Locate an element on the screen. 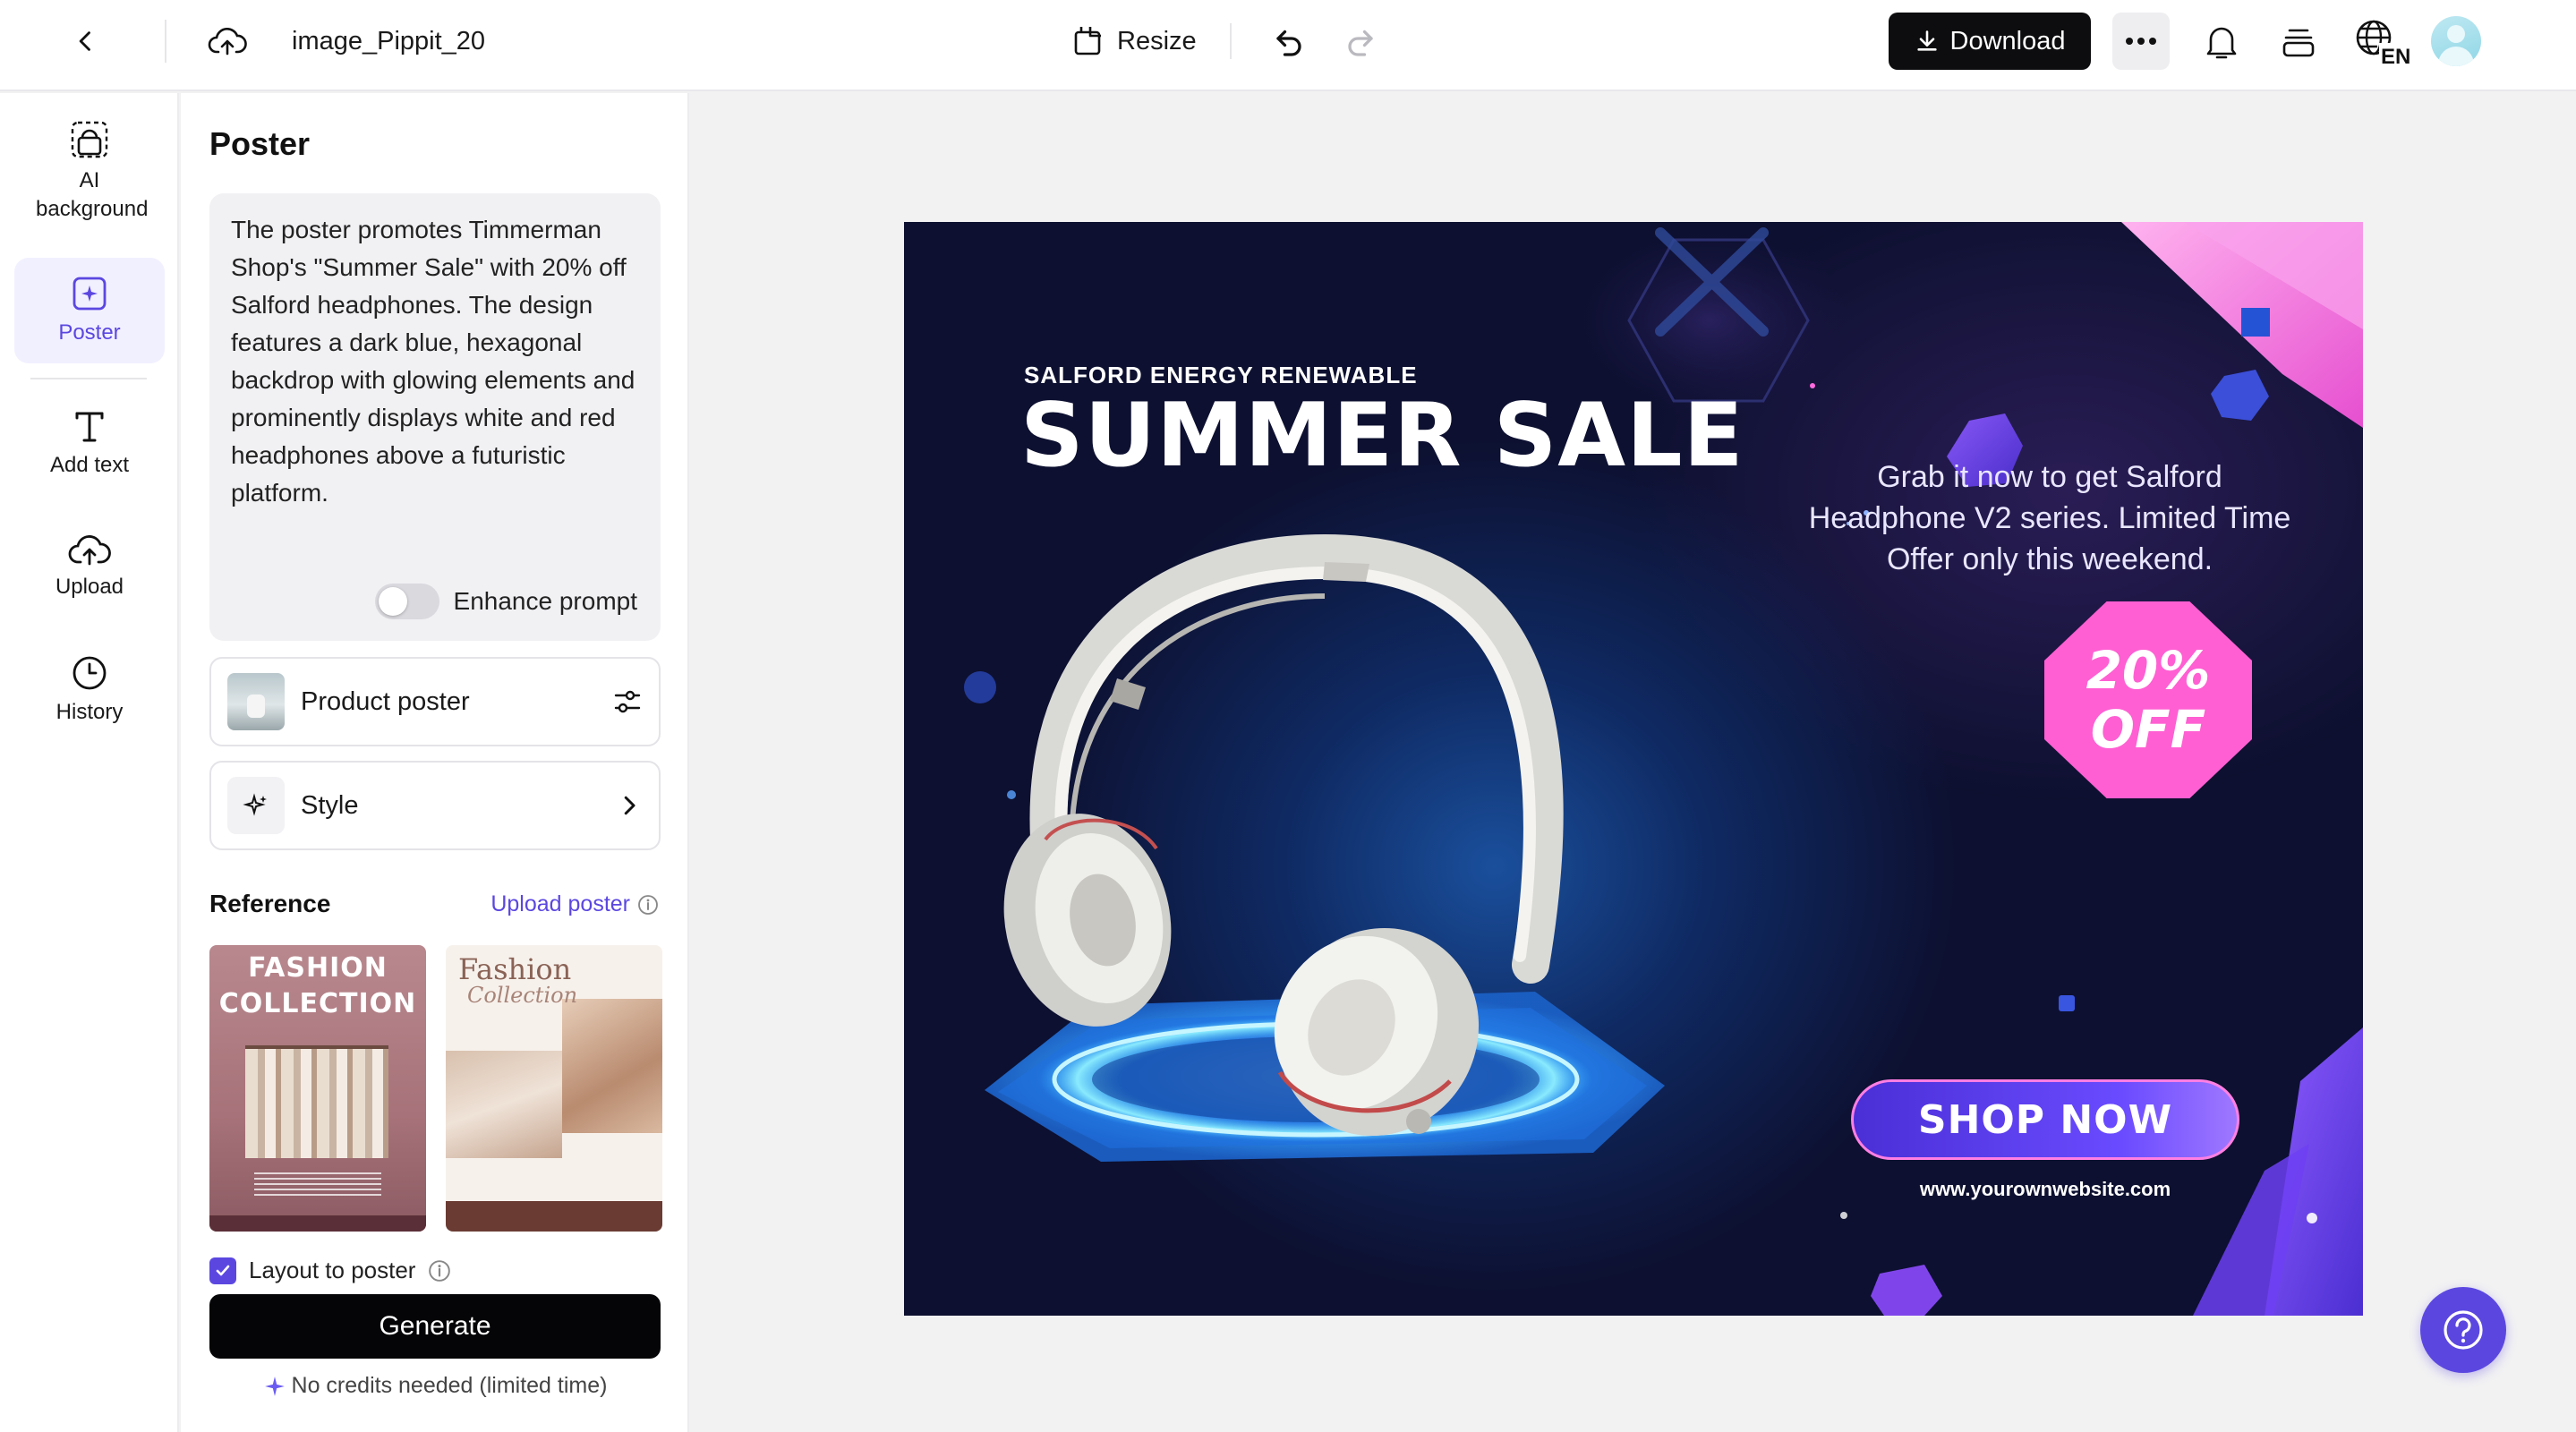  layout-to-poster-row: Layout to poster is located at coordinates (330, 1270).